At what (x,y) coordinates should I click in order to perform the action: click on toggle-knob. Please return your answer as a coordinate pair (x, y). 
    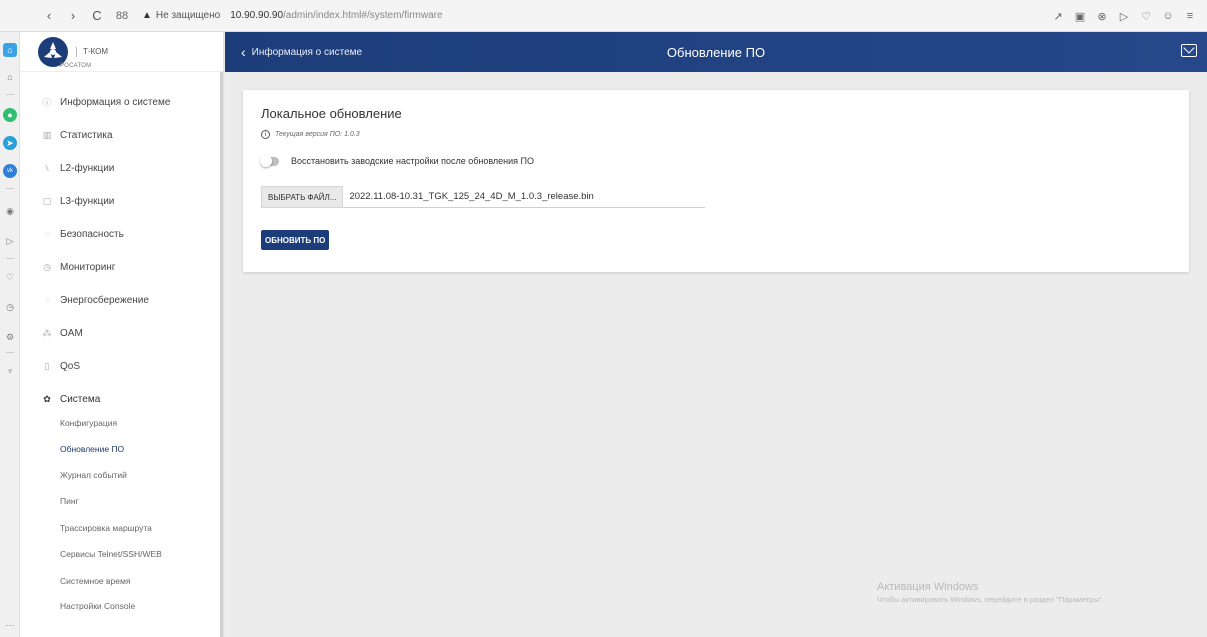
    Looking at the image, I should click on (266, 160).